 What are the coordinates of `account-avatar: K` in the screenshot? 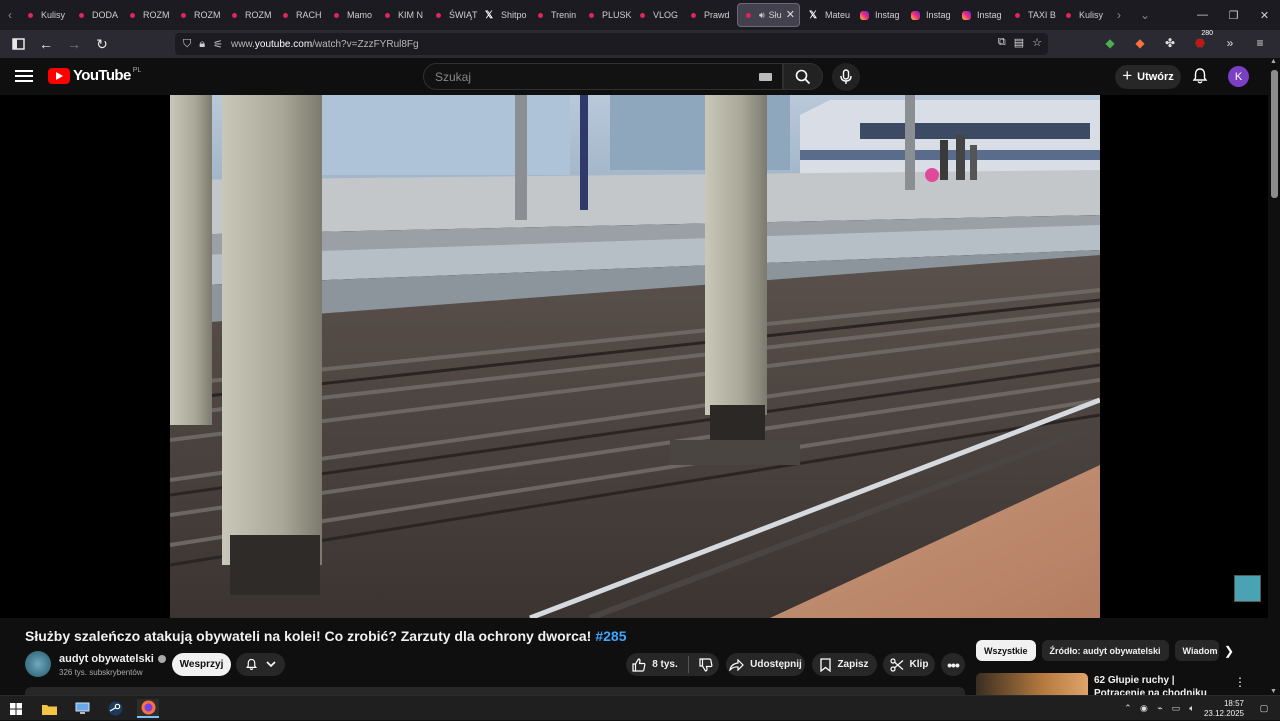 It's located at (1238, 76).